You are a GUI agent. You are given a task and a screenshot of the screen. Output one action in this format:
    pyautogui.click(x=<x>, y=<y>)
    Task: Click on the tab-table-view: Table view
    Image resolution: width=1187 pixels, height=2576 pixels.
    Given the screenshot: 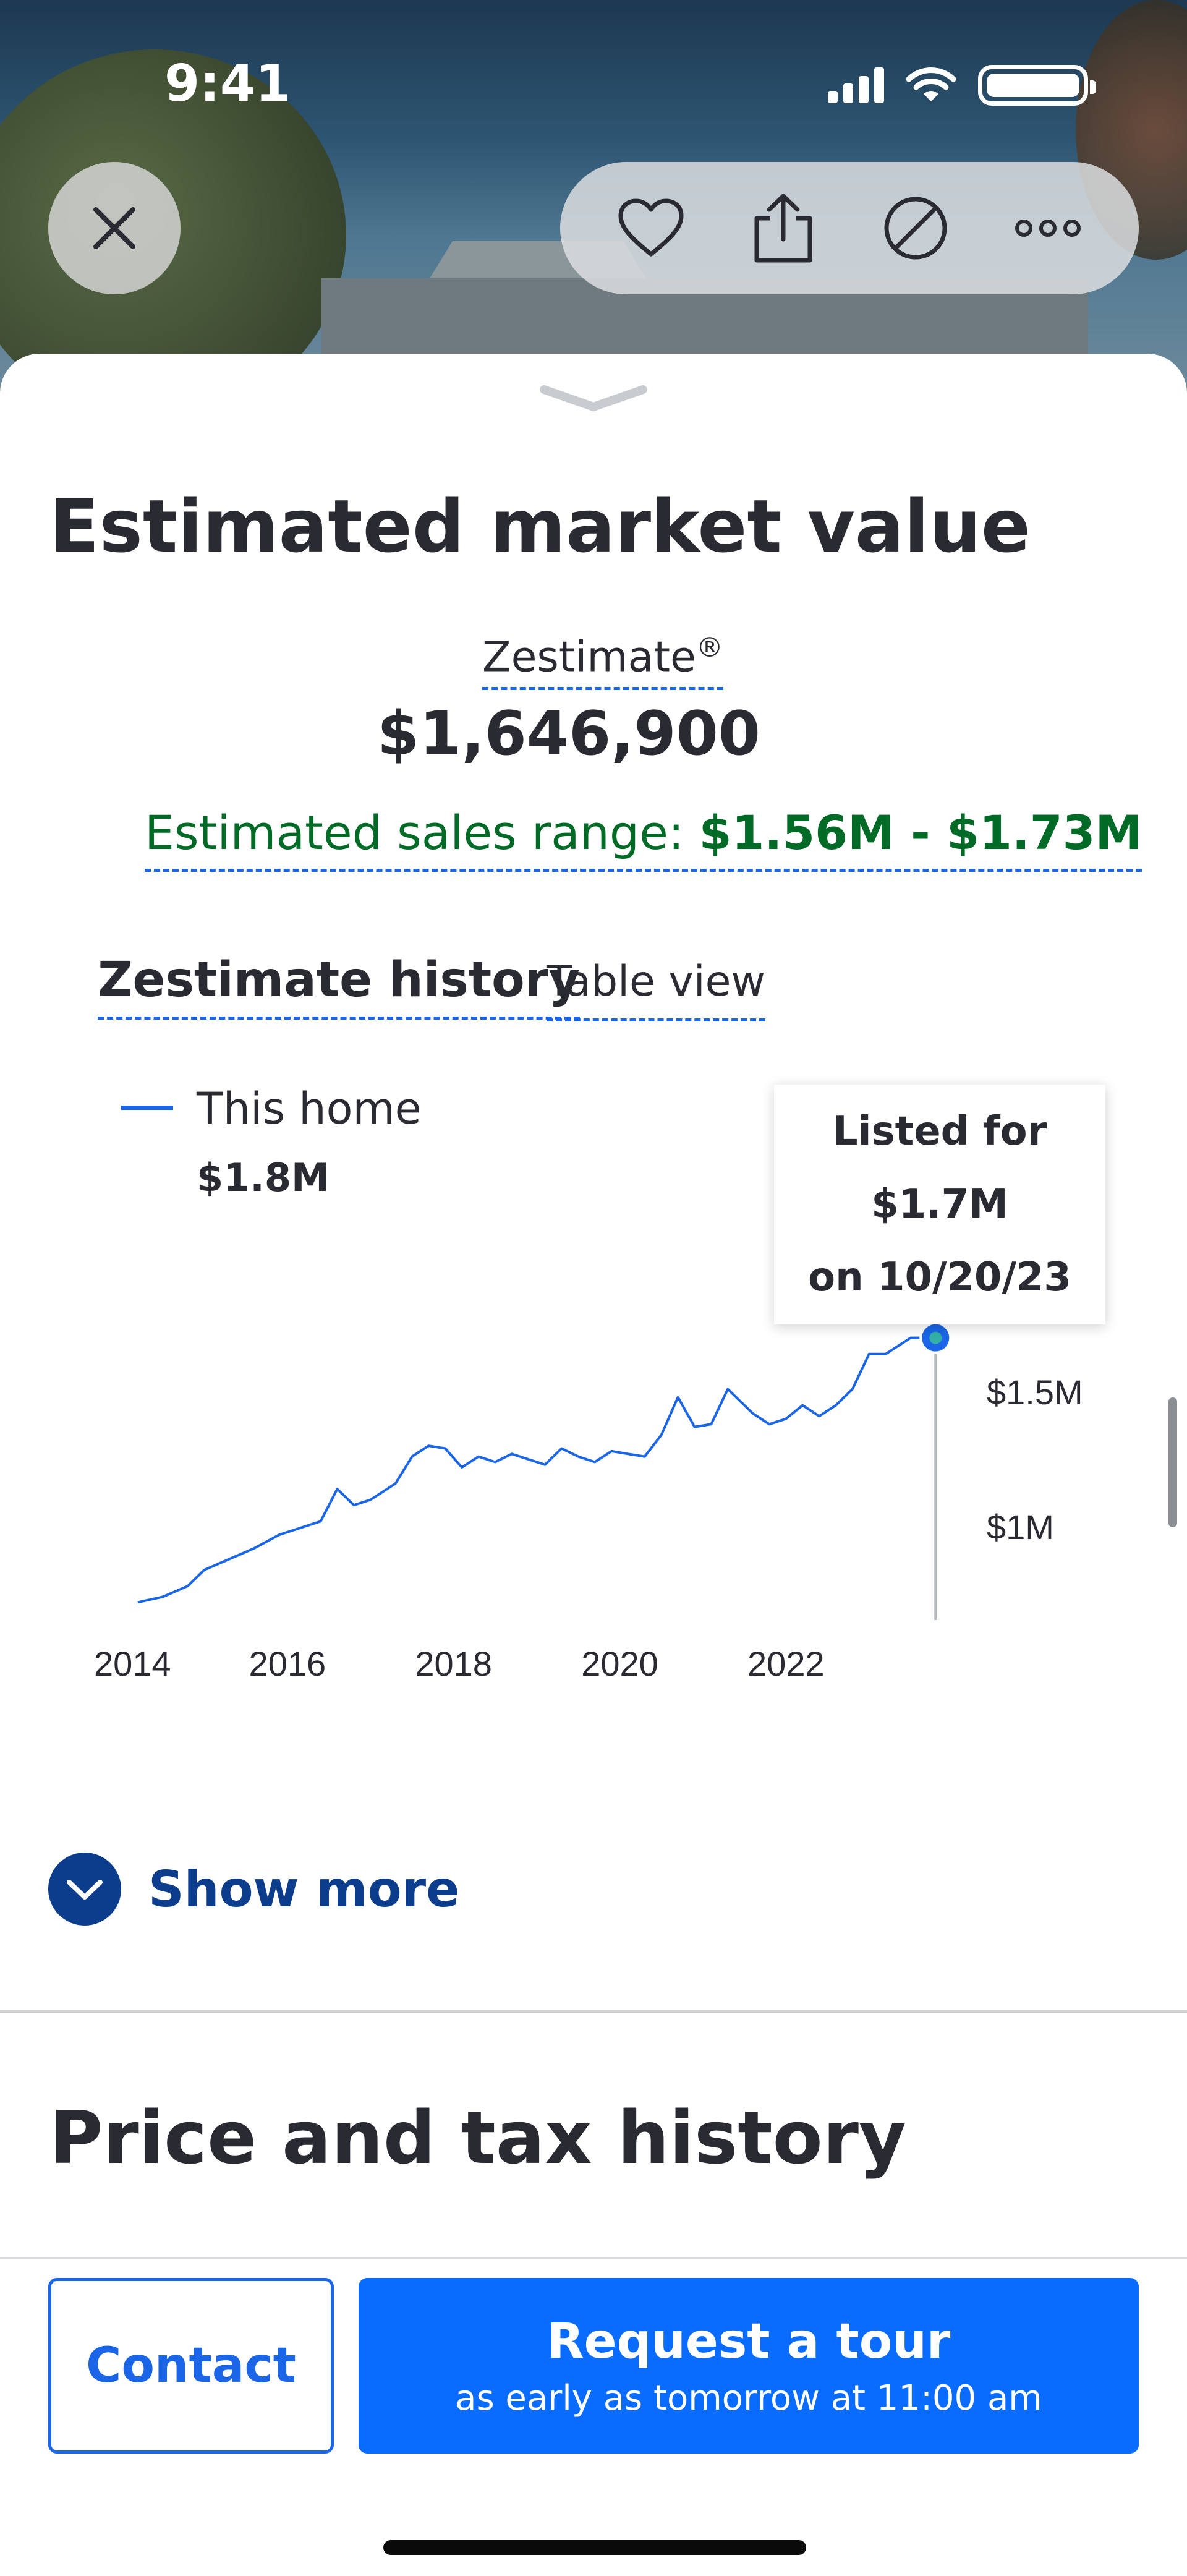 What is the action you would take?
    pyautogui.click(x=657, y=989)
    